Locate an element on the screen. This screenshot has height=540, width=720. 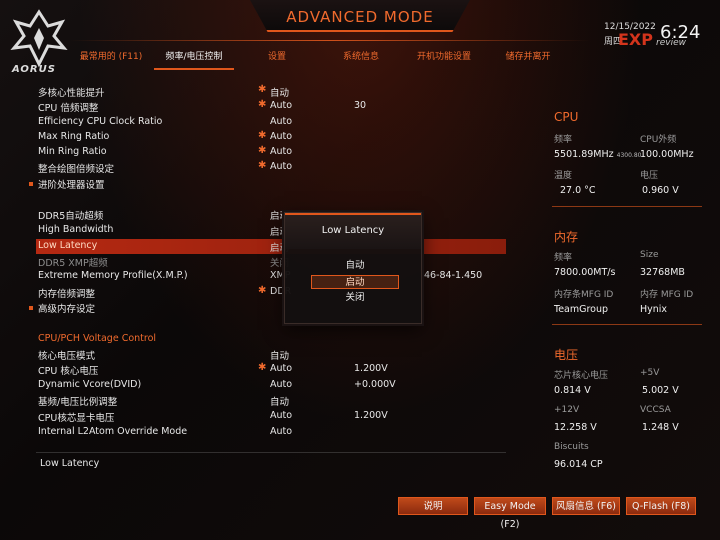
setting-row-dvid: Dynamic Vcore(DVID) Auto +0.000V is located at coordinates (271, 385).